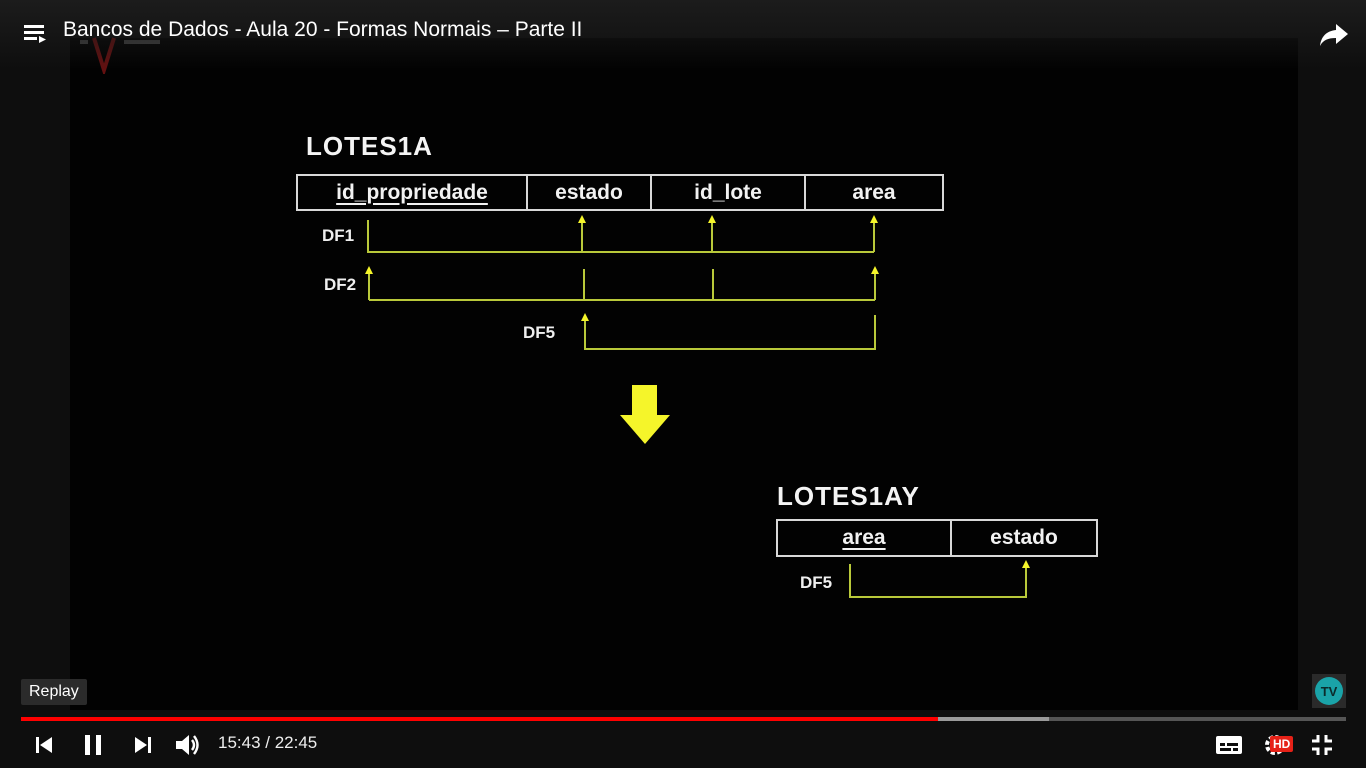 This screenshot has height=768, width=1366. I want to click on table2-header: area estado, so click(937, 538).